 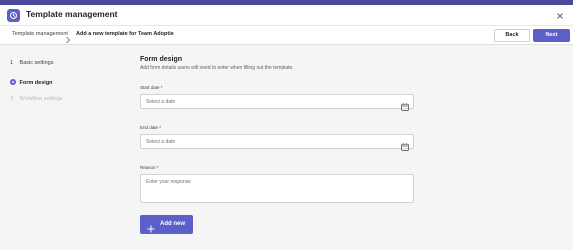 What do you see at coordinates (169, 182) in the screenshot?
I see `reason-placeholder: Enter your response` at bounding box center [169, 182].